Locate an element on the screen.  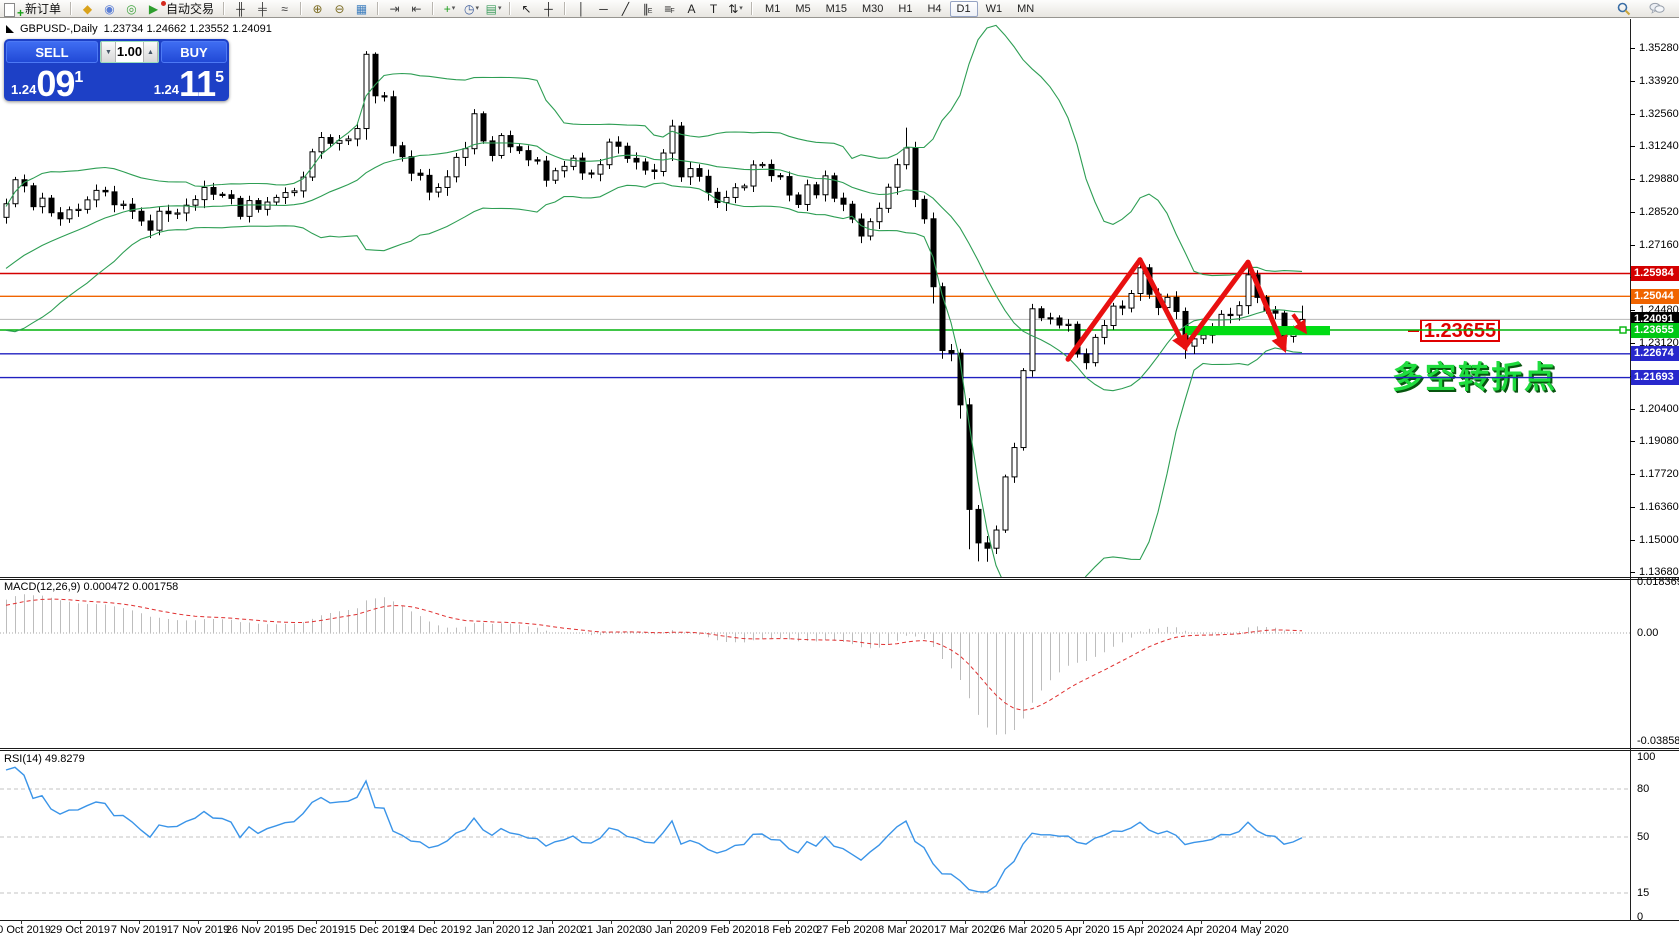
new-order-button: + is located at coordinates (13, 10).